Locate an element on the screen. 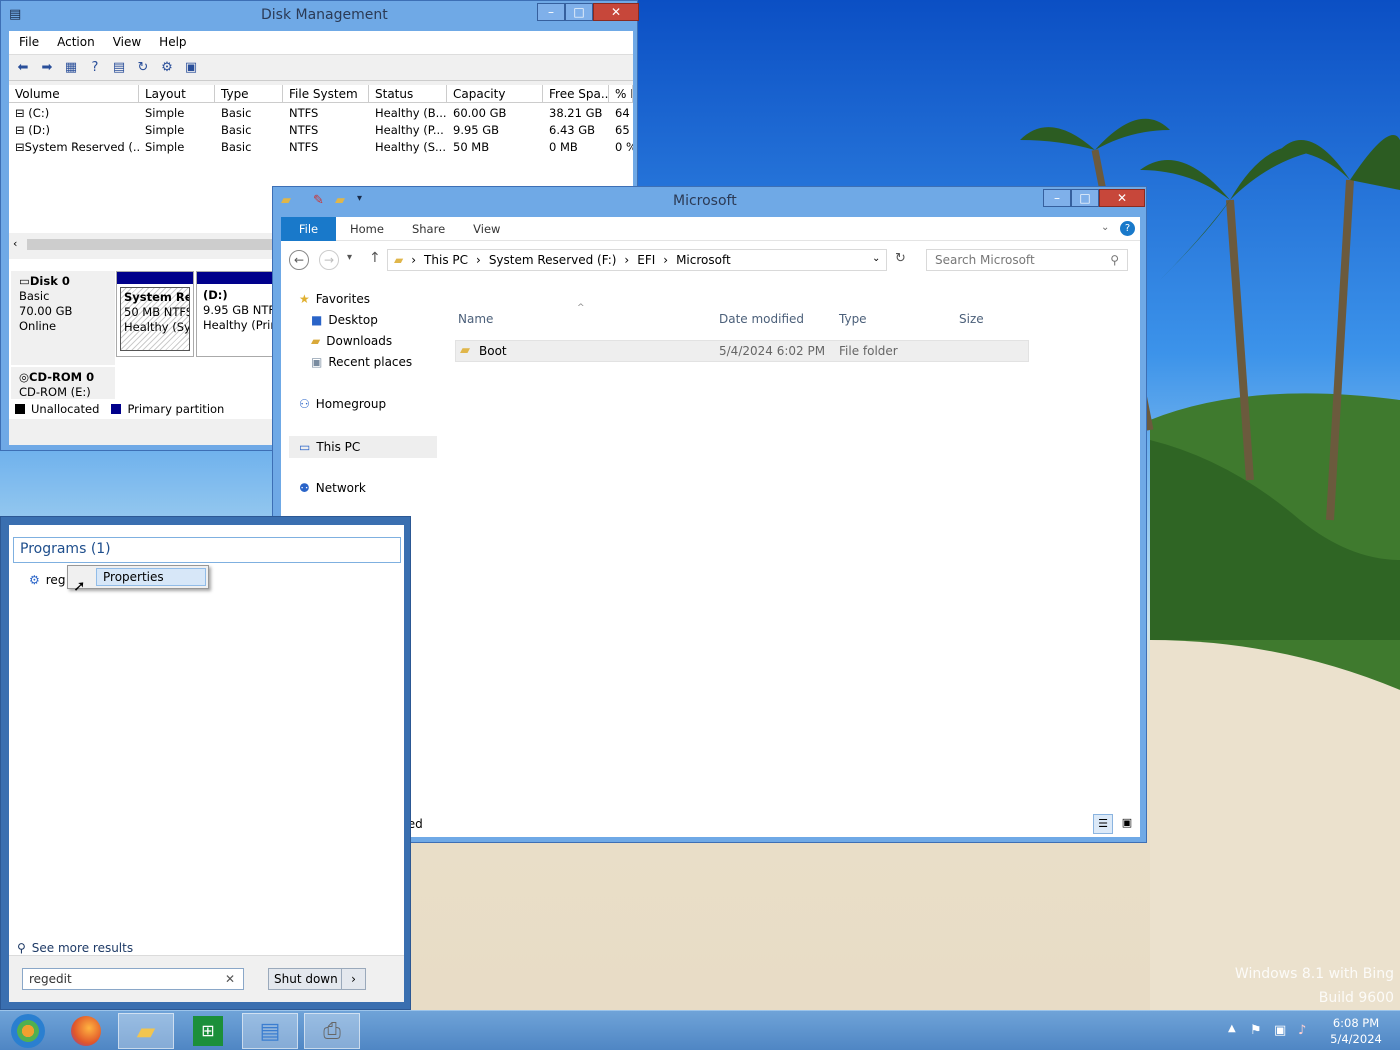 The image size is (1400, 1050). nav-downloads: ▰ Downloads is located at coordinates (351, 341).